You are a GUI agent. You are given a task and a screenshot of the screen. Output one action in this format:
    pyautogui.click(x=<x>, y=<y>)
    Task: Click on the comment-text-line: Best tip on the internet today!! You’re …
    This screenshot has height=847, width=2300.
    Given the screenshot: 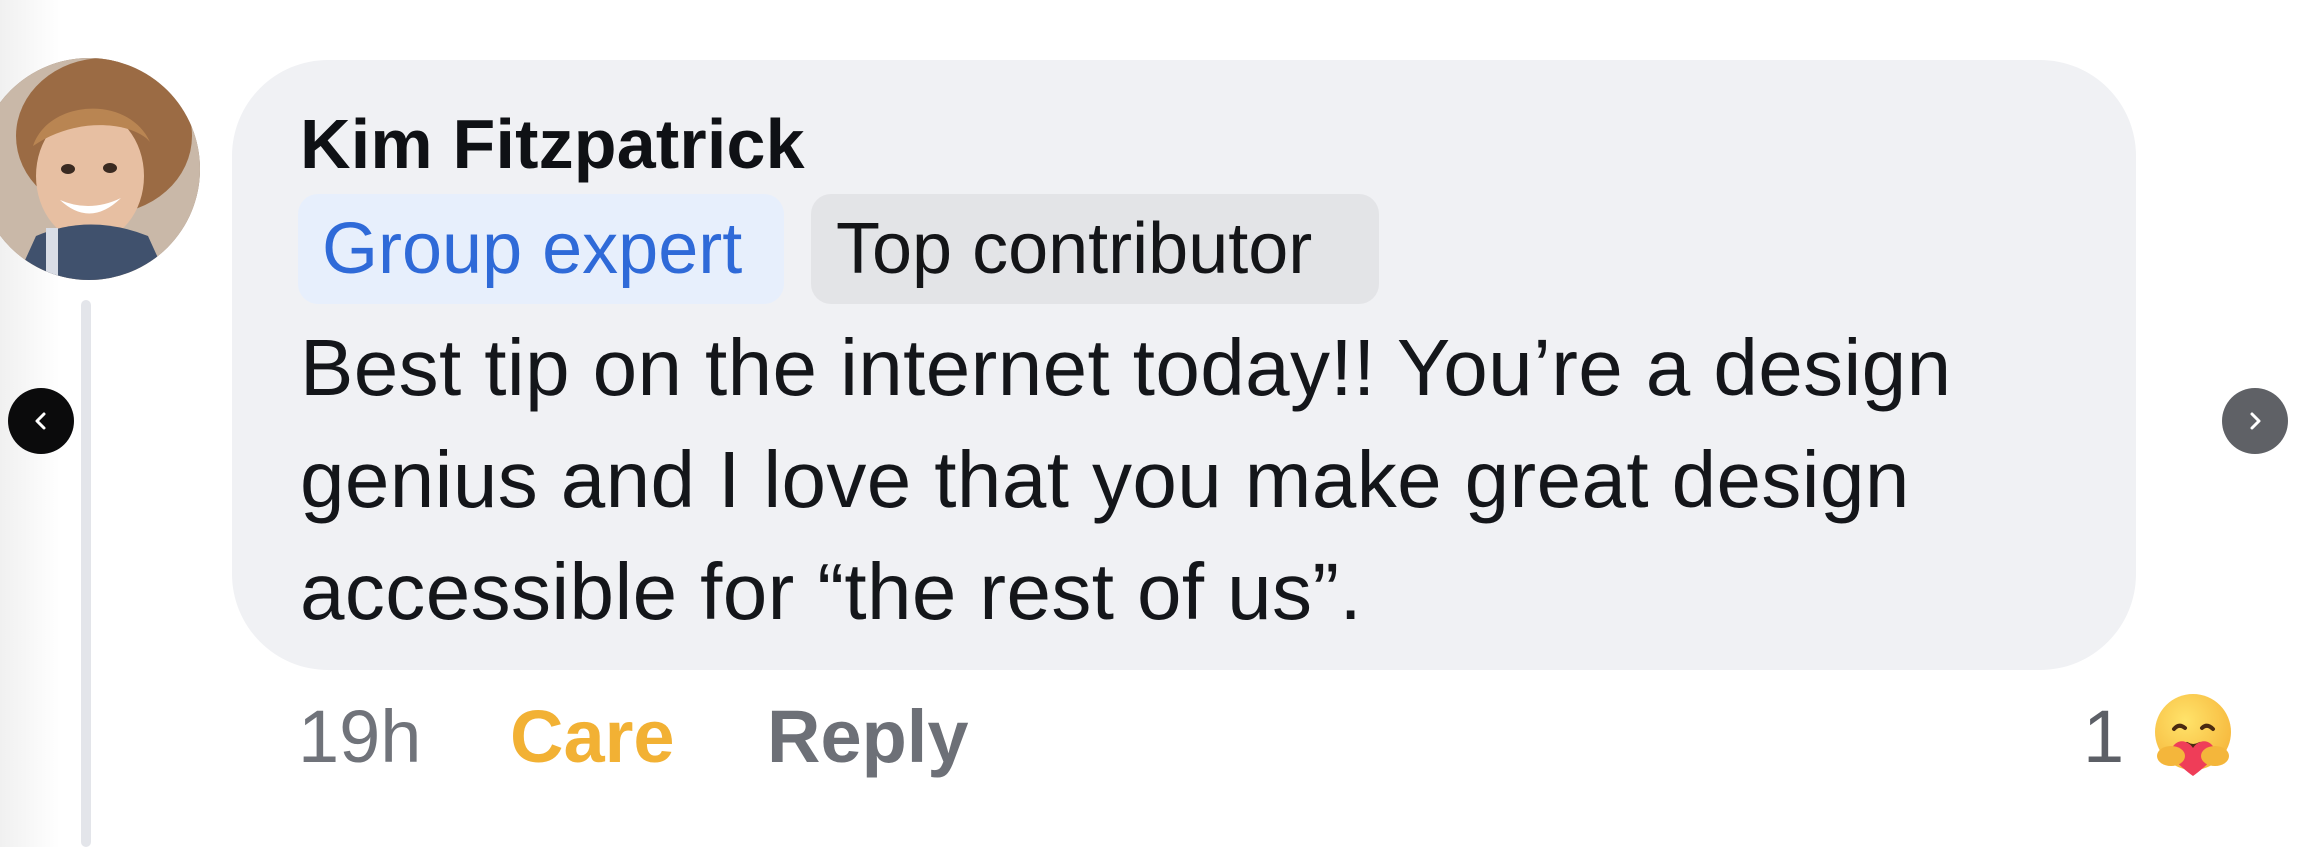 What is the action you would take?
    pyautogui.click(x=1126, y=367)
    